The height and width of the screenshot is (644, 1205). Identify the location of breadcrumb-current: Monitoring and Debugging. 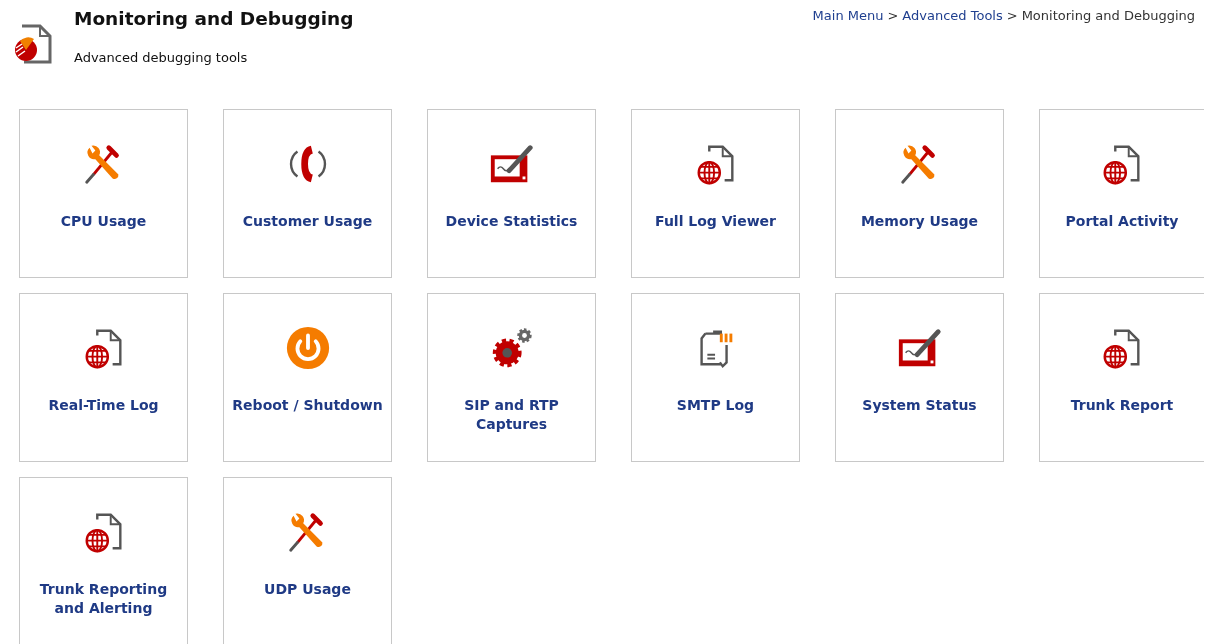
(1108, 16).